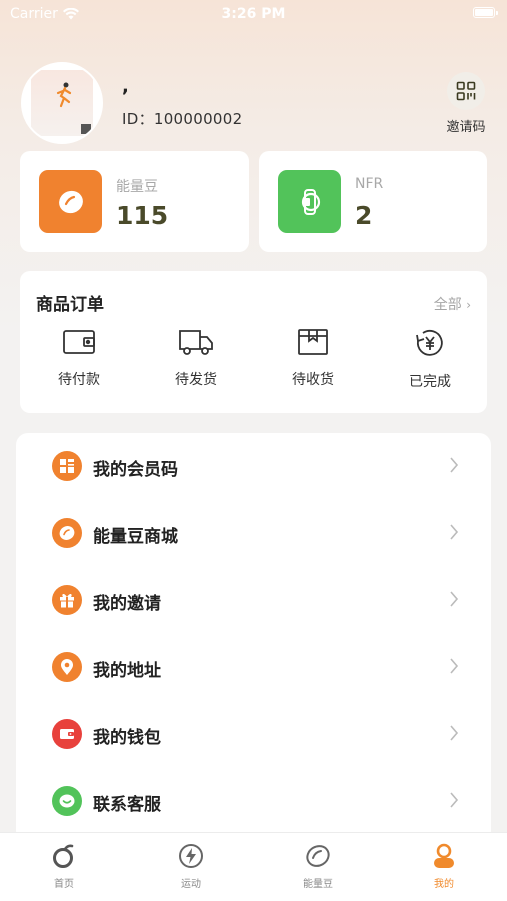  What do you see at coordinates (127, 604) in the screenshot?
I see `menu-item-label: 我的邀请` at bounding box center [127, 604].